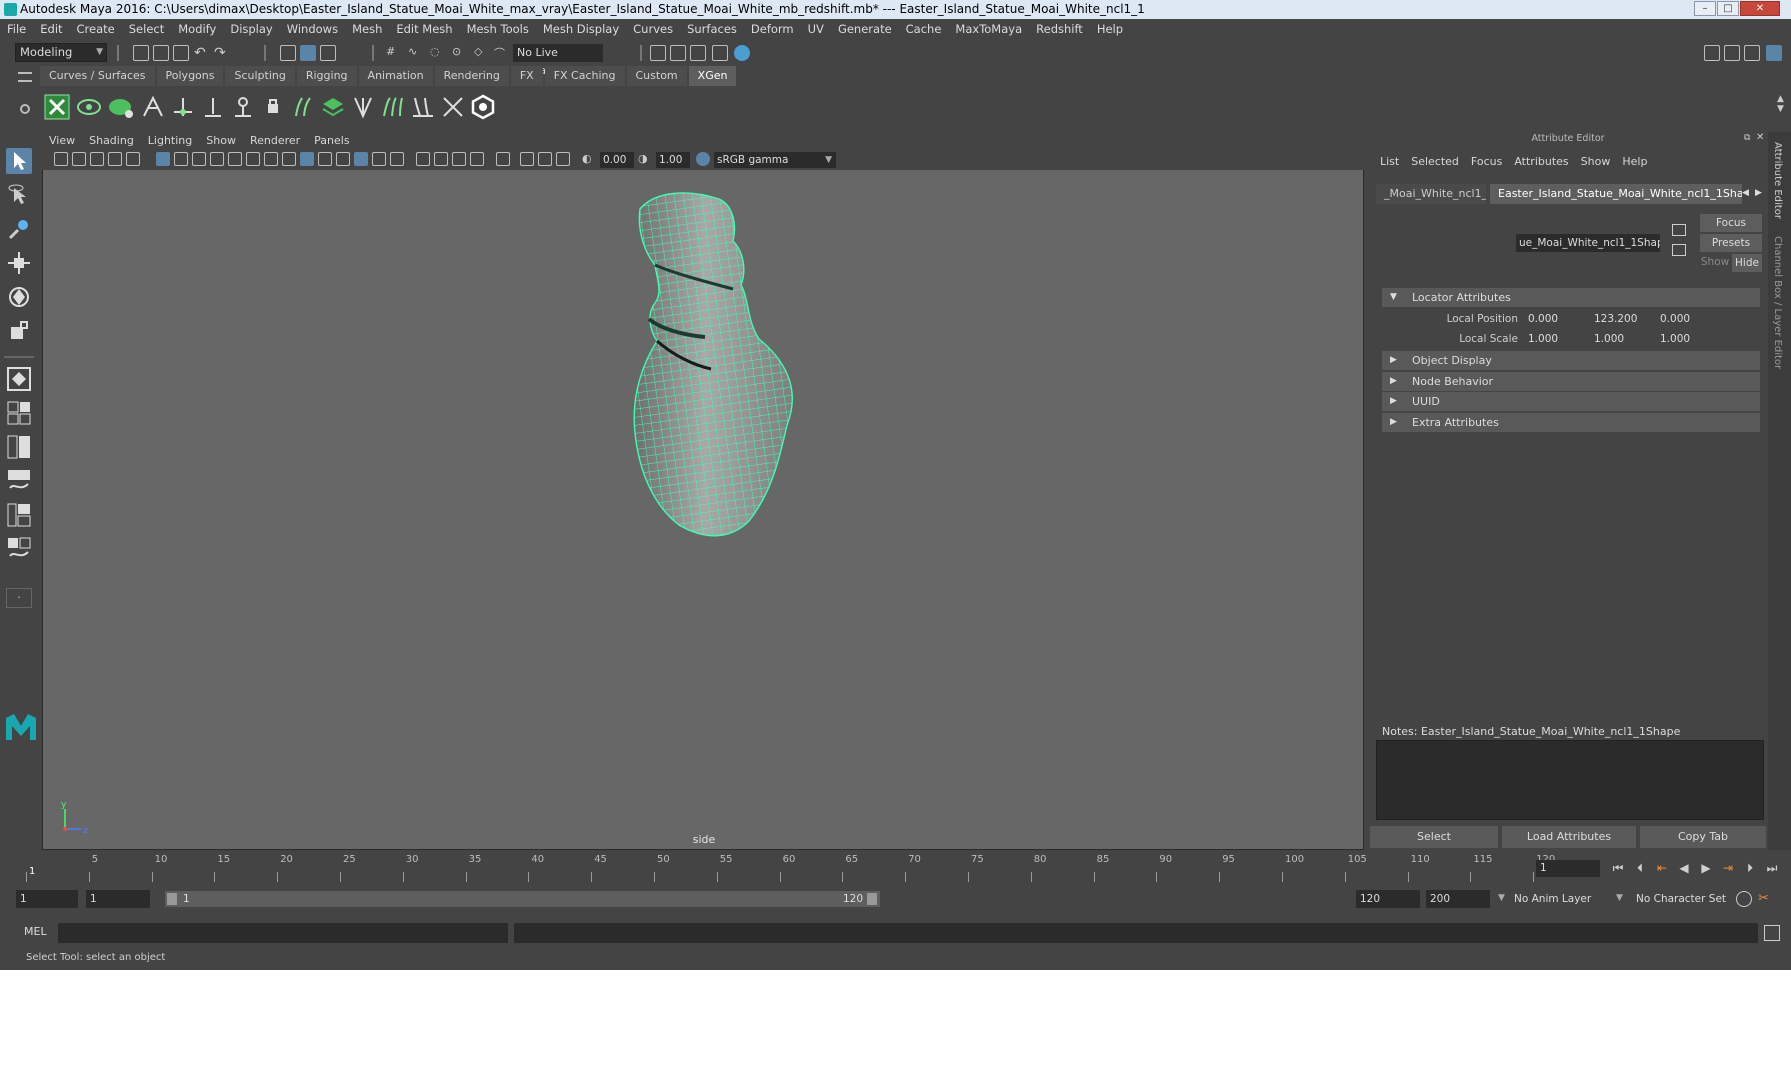 The height and width of the screenshot is (1080, 1791). Describe the element at coordinates (61, 159) in the screenshot. I see `camera-attributes-icon` at that location.